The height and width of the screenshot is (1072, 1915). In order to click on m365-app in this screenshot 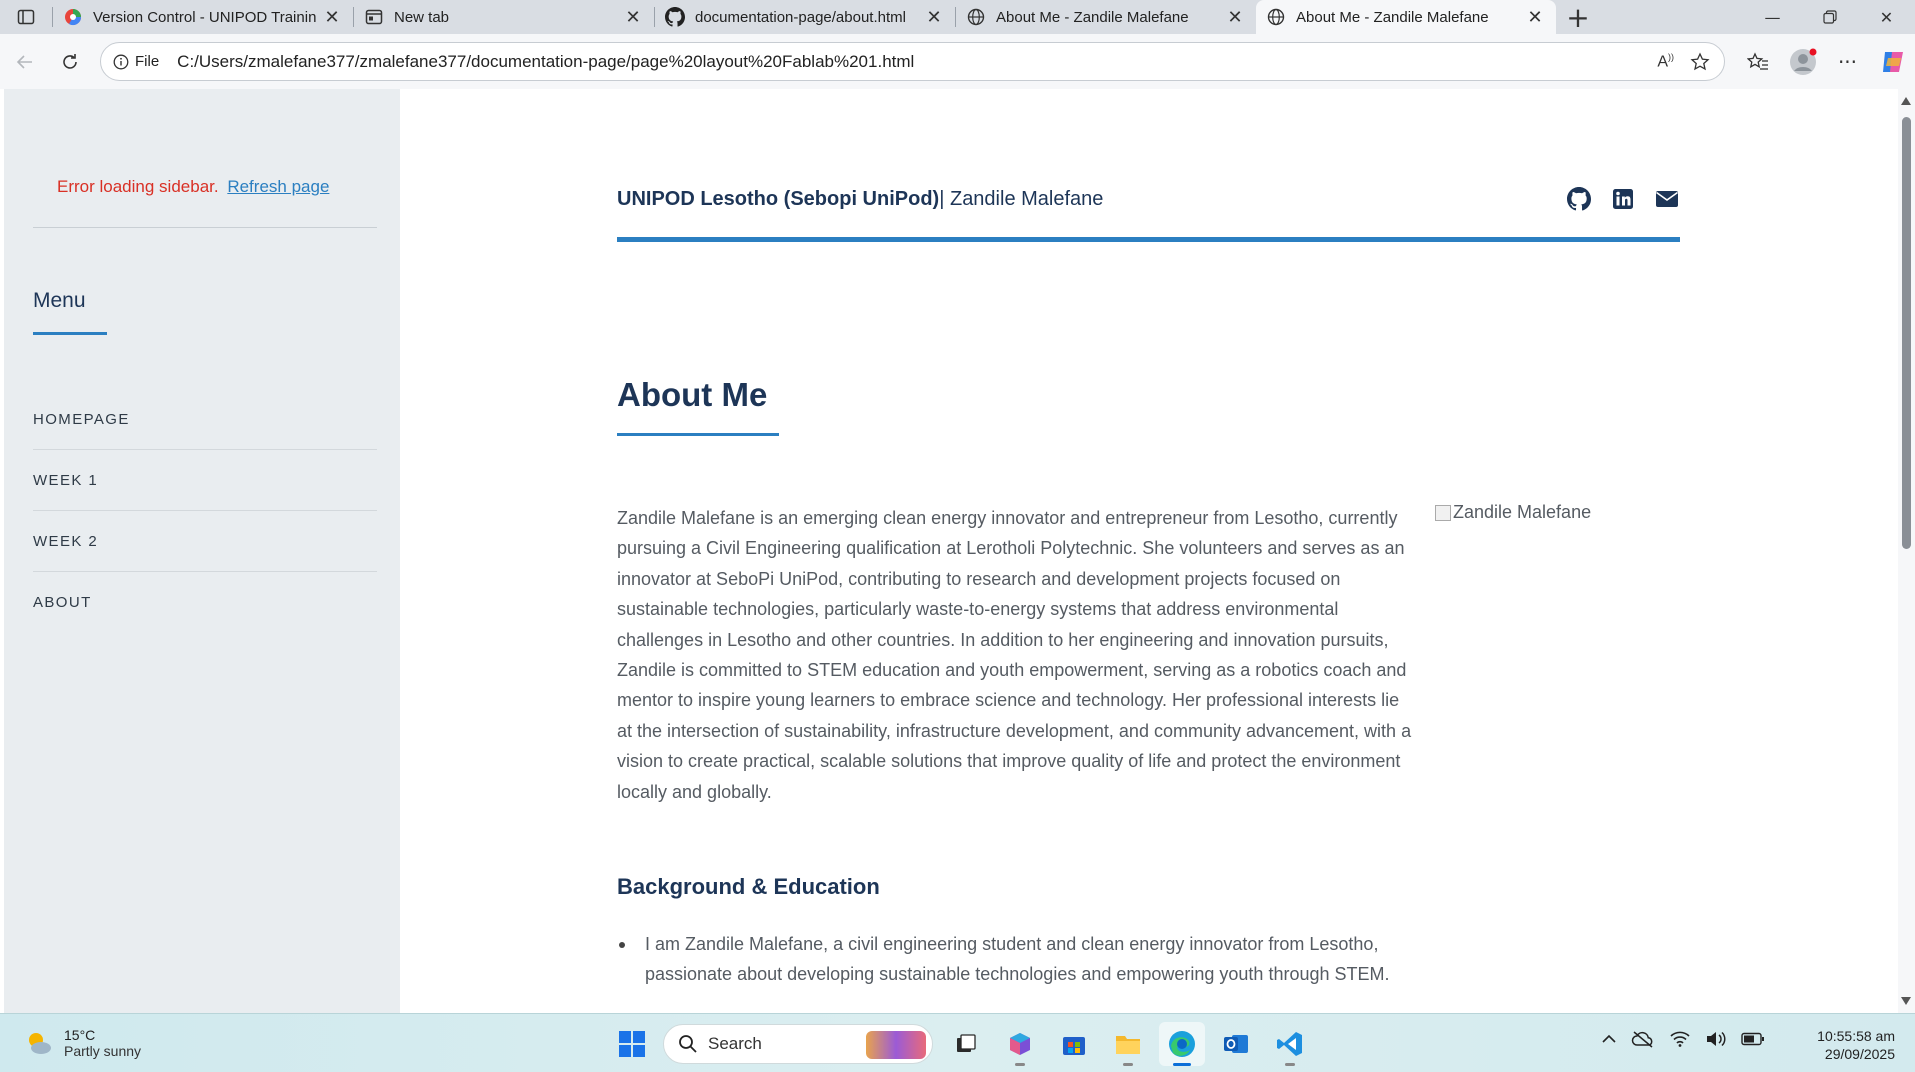, I will do `click(1020, 1044)`.